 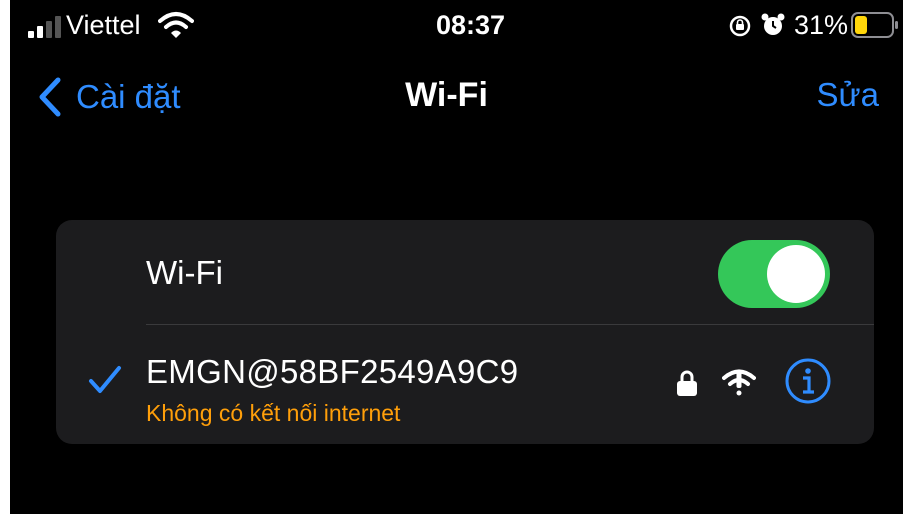 I want to click on page-title: Wi-Fi, so click(x=446, y=95).